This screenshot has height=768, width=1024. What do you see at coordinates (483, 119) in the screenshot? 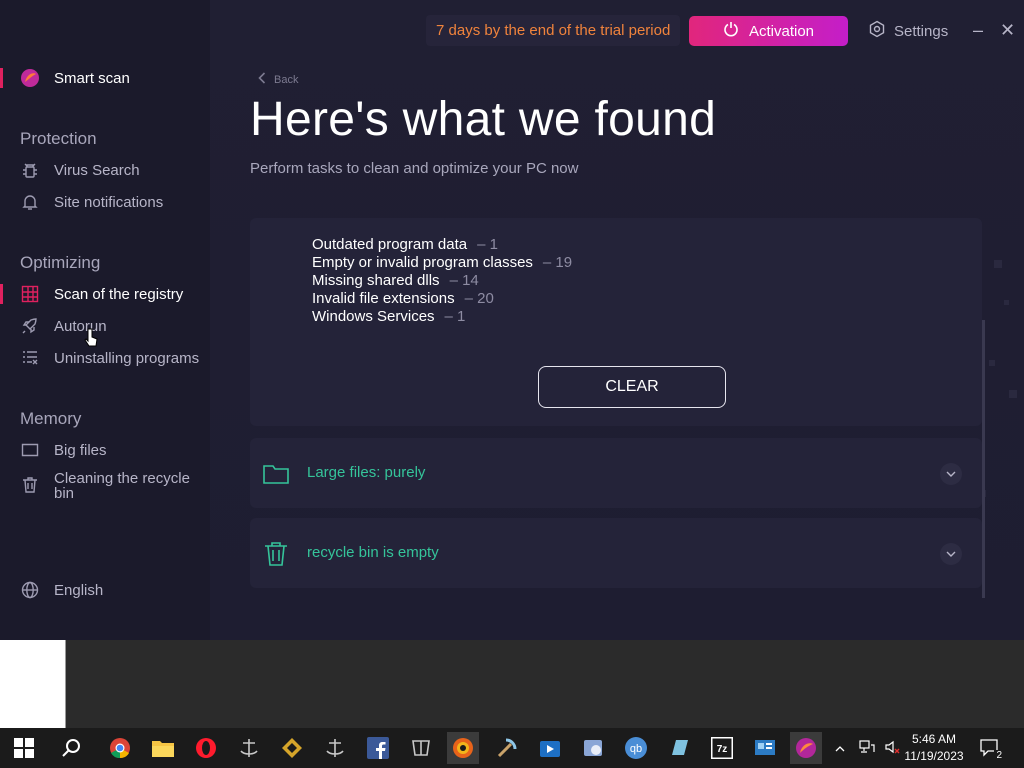
I see `page-title: Here's what we found` at bounding box center [483, 119].